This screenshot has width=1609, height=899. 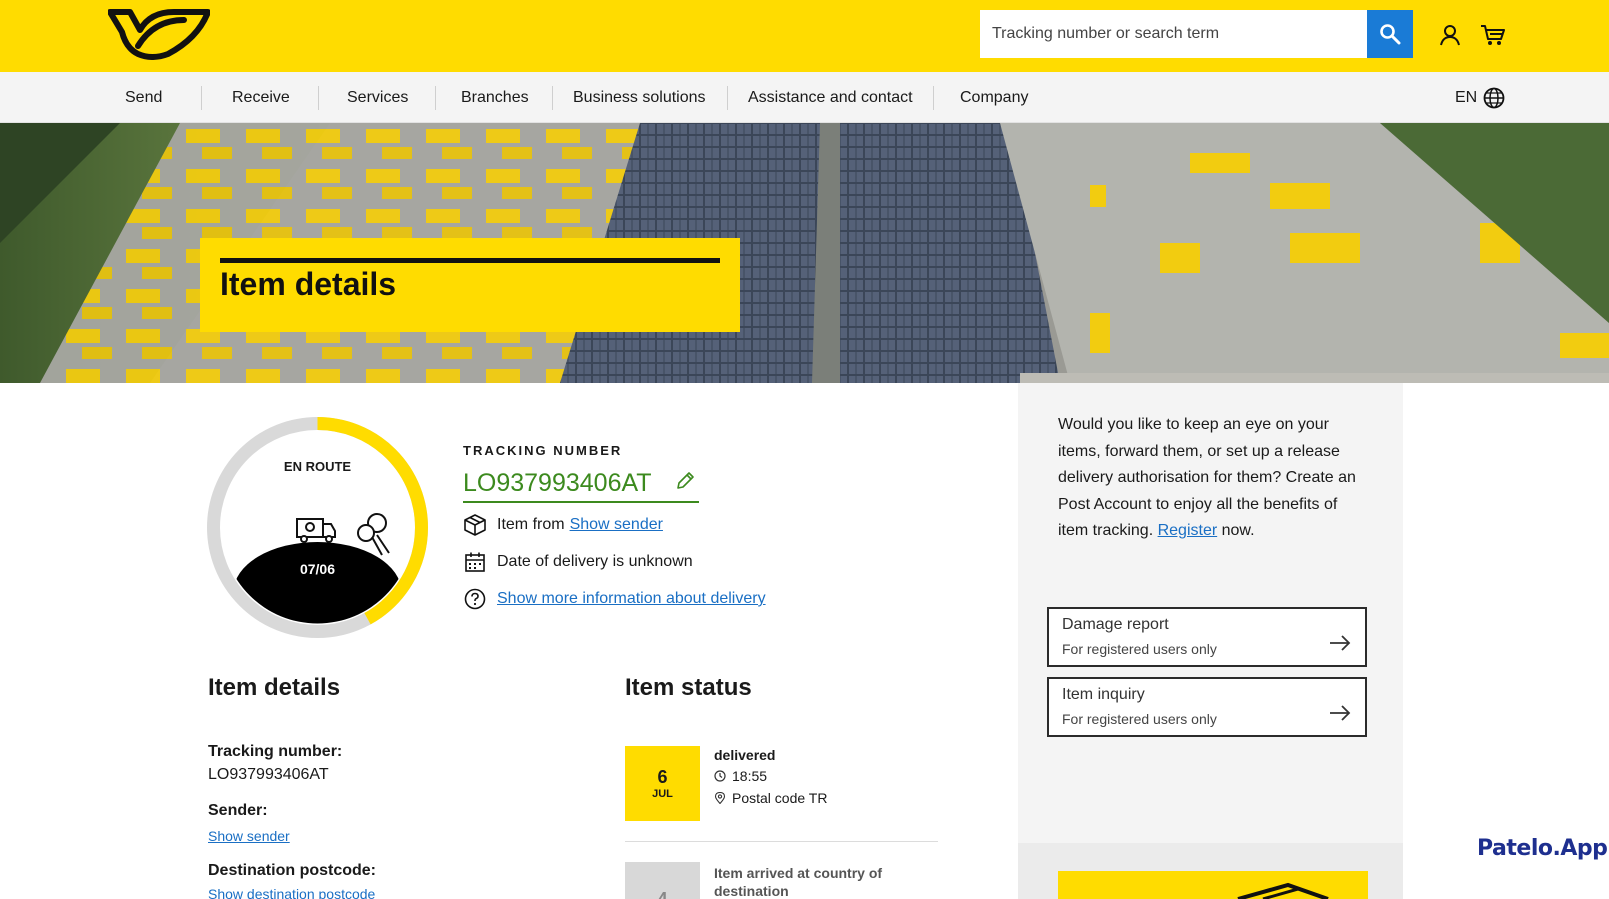 What do you see at coordinates (495, 97) in the screenshot?
I see `nav-item-branches: Branches` at bounding box center [495, 97].